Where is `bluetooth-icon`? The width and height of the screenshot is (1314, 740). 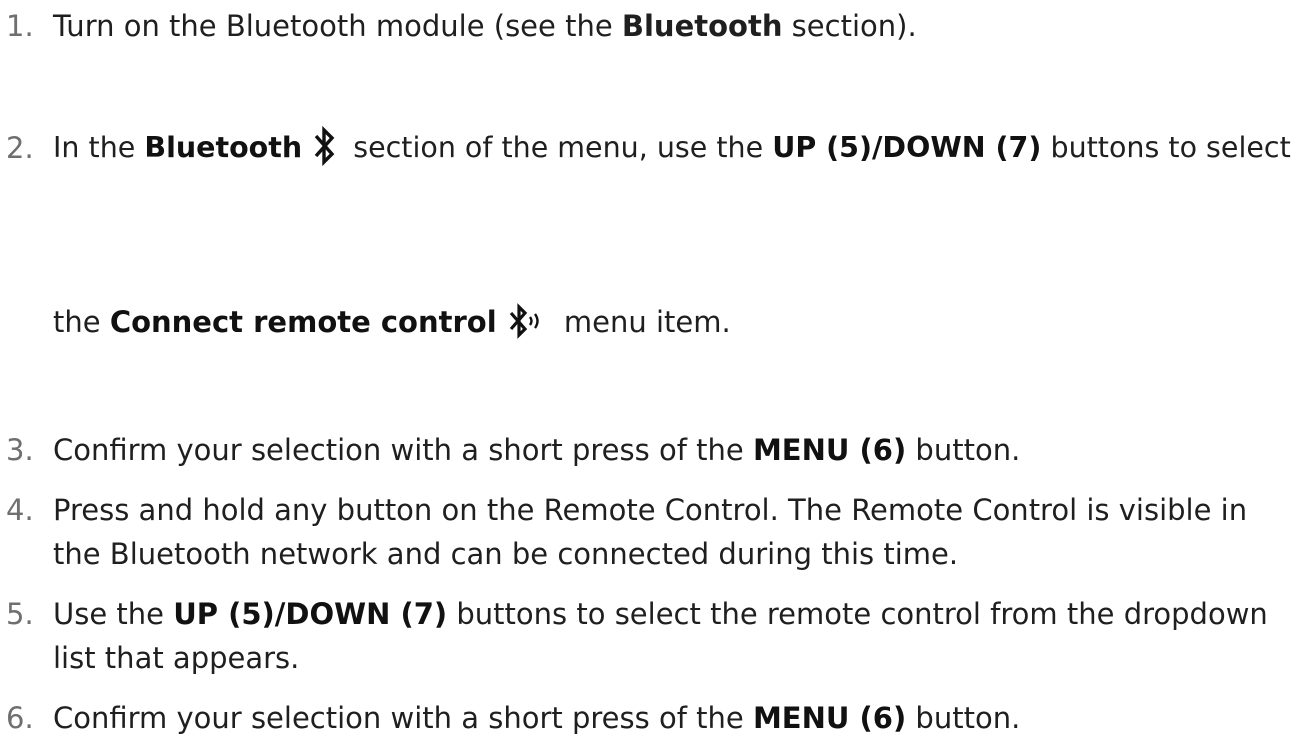 bluetooth-icon is located at coordinates (324, 146).